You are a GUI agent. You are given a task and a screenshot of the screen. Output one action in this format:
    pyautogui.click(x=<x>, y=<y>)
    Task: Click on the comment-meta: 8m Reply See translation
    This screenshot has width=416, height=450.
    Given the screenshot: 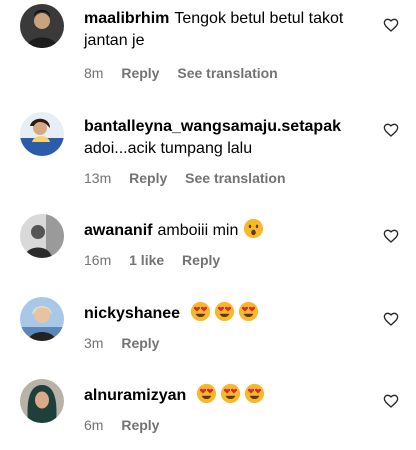 What is the action you would take?
    pyautogui.click(x=188, y=73)
    